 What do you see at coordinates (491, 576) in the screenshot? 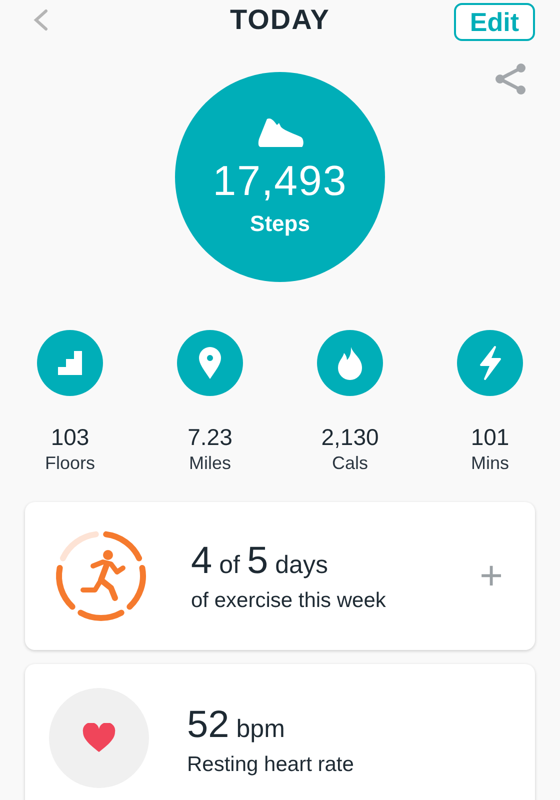
I see `add-button: +` at bounding box center [491, 576].